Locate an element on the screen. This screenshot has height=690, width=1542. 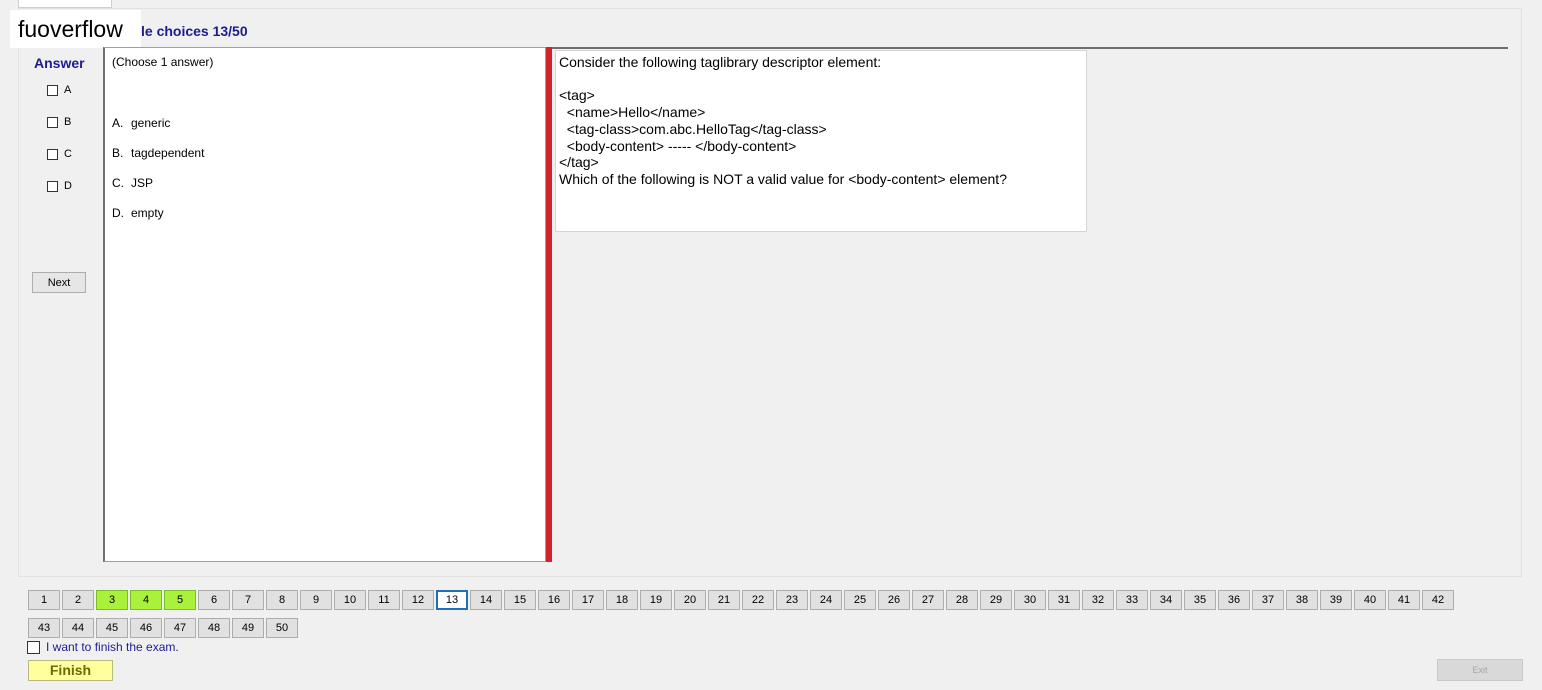
question-nav-button-24: 24 is located at coordinates (826, 600).